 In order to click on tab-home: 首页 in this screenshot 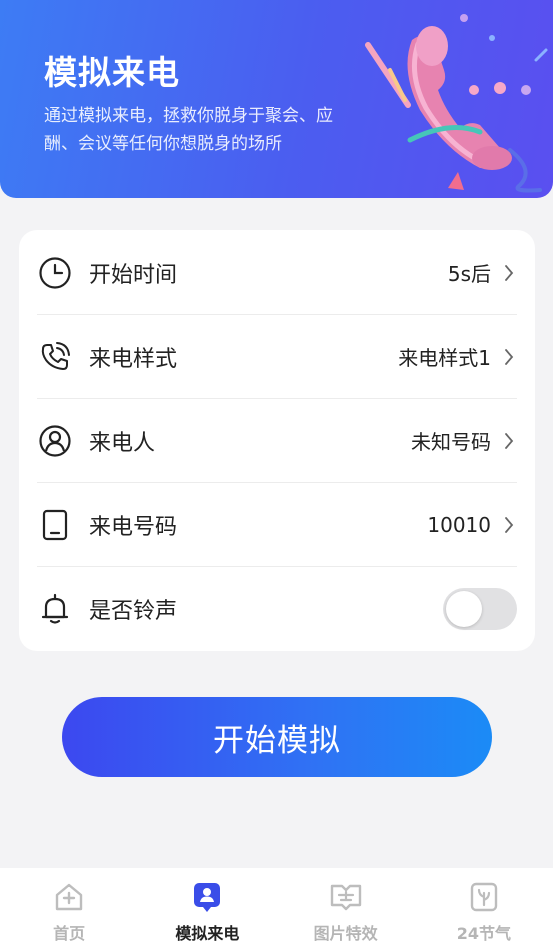, I will do `click(69, 910)`.